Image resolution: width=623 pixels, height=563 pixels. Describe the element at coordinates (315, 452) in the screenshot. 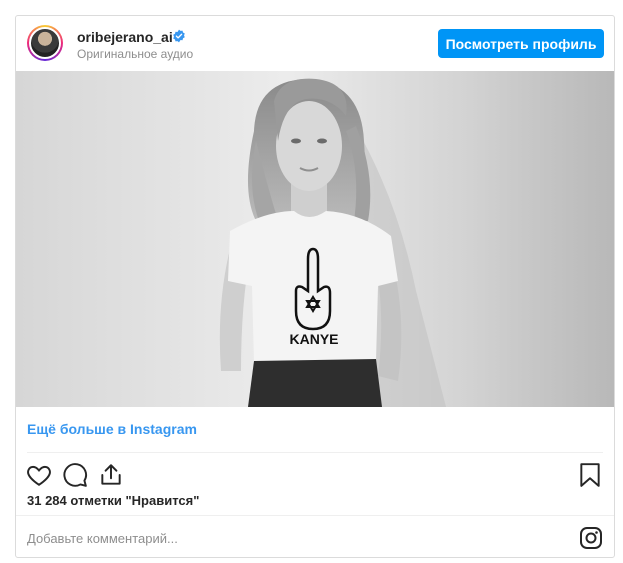

I see `divider` at that location.